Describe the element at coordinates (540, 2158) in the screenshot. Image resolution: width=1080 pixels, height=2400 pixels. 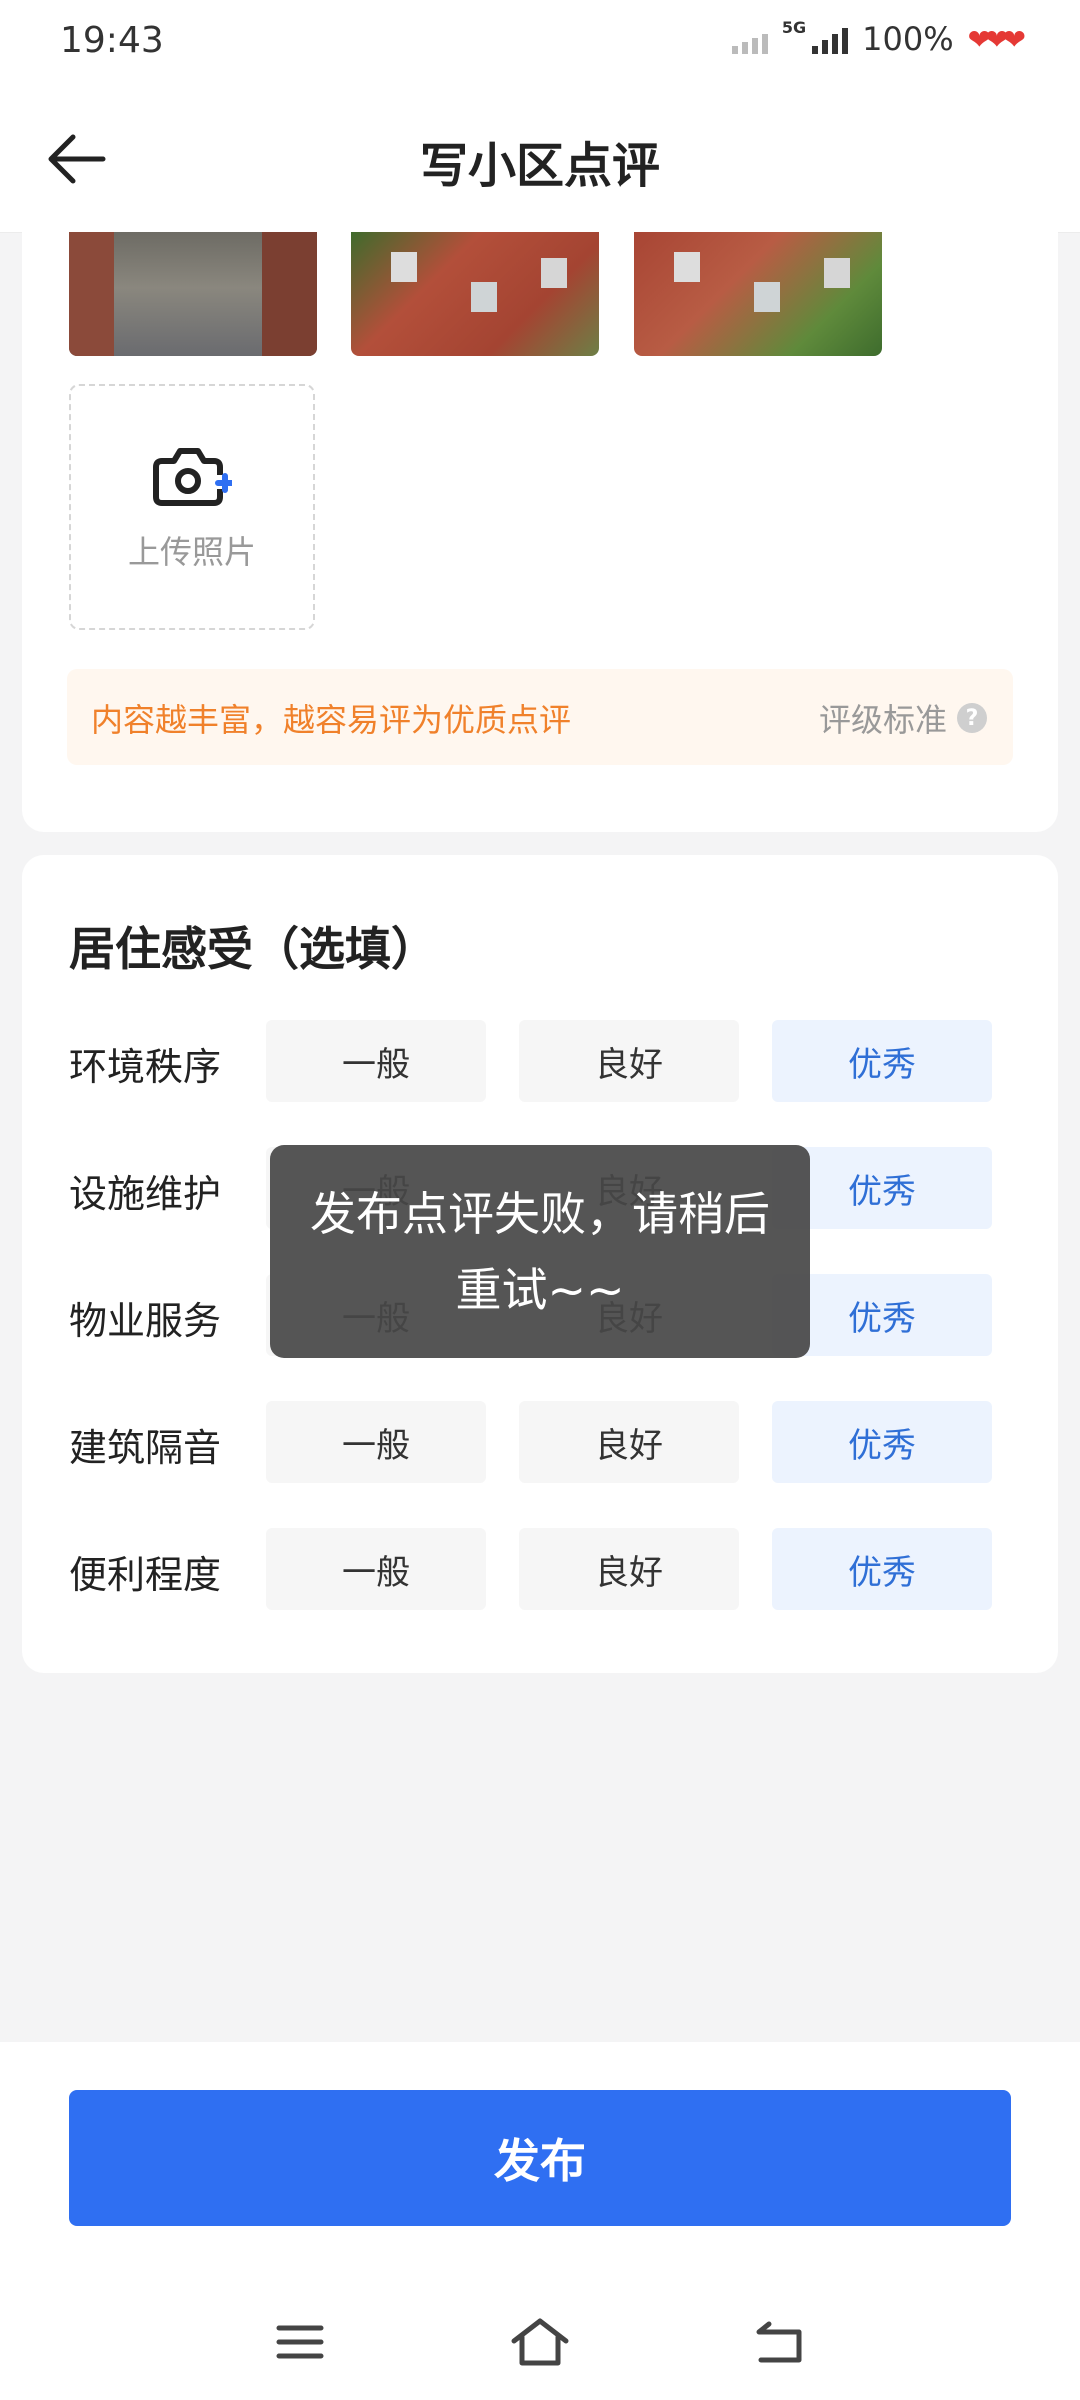
I see `publish-button: 发布` at that location.